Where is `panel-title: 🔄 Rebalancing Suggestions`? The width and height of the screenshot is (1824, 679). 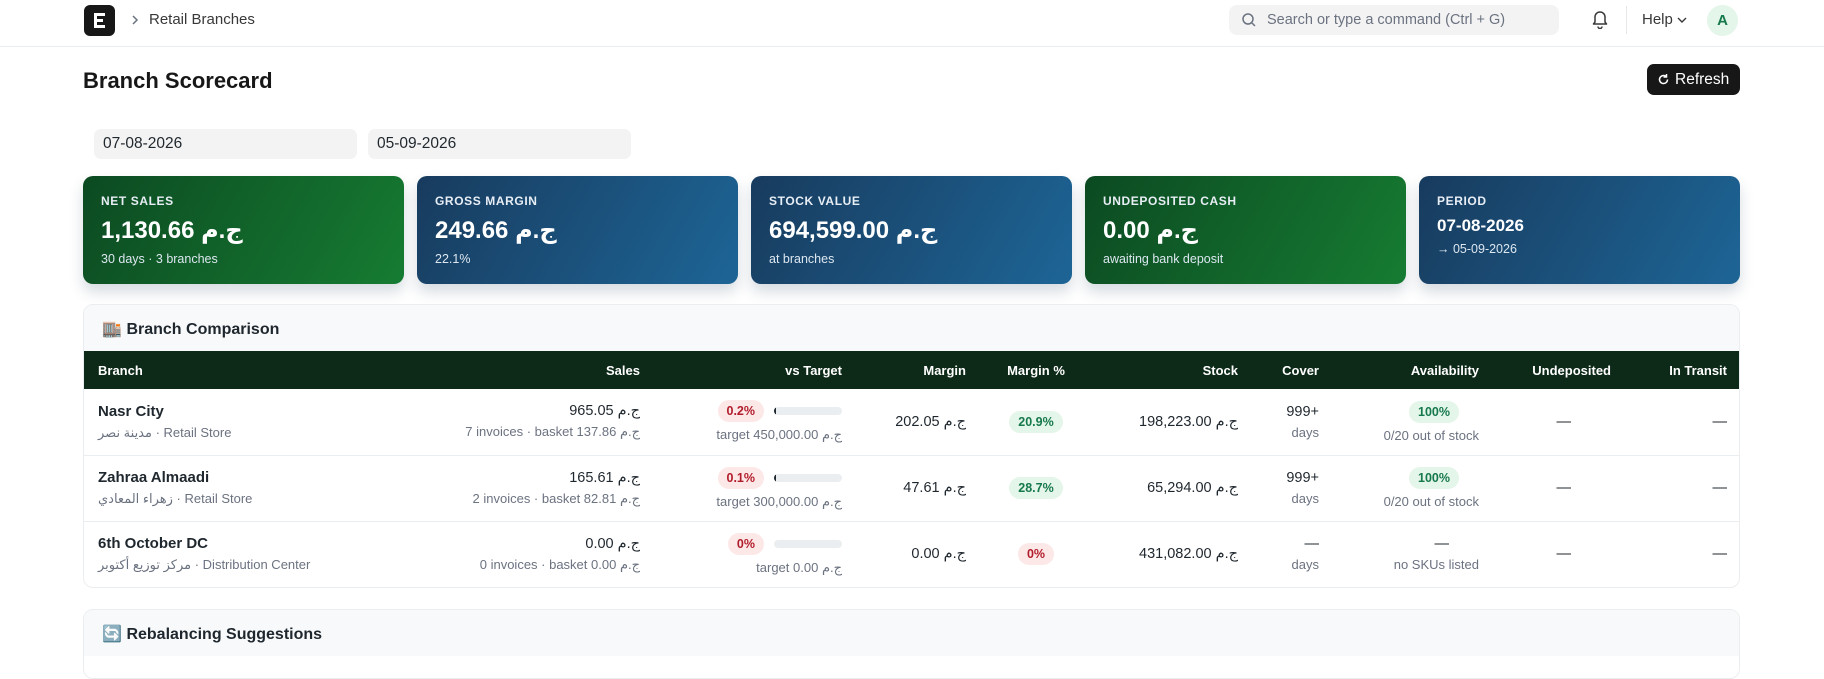 panel-title: 🔄 Rebalancing Suggestions is located at coordinates (212, 634).